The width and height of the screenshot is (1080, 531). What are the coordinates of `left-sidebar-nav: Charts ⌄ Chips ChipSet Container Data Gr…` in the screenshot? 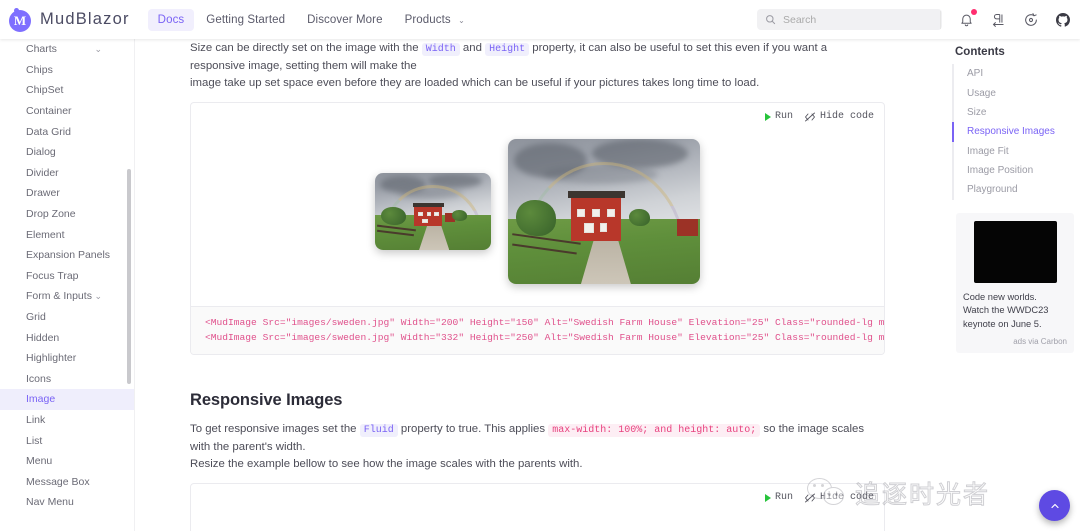 It's located at (67, 285).